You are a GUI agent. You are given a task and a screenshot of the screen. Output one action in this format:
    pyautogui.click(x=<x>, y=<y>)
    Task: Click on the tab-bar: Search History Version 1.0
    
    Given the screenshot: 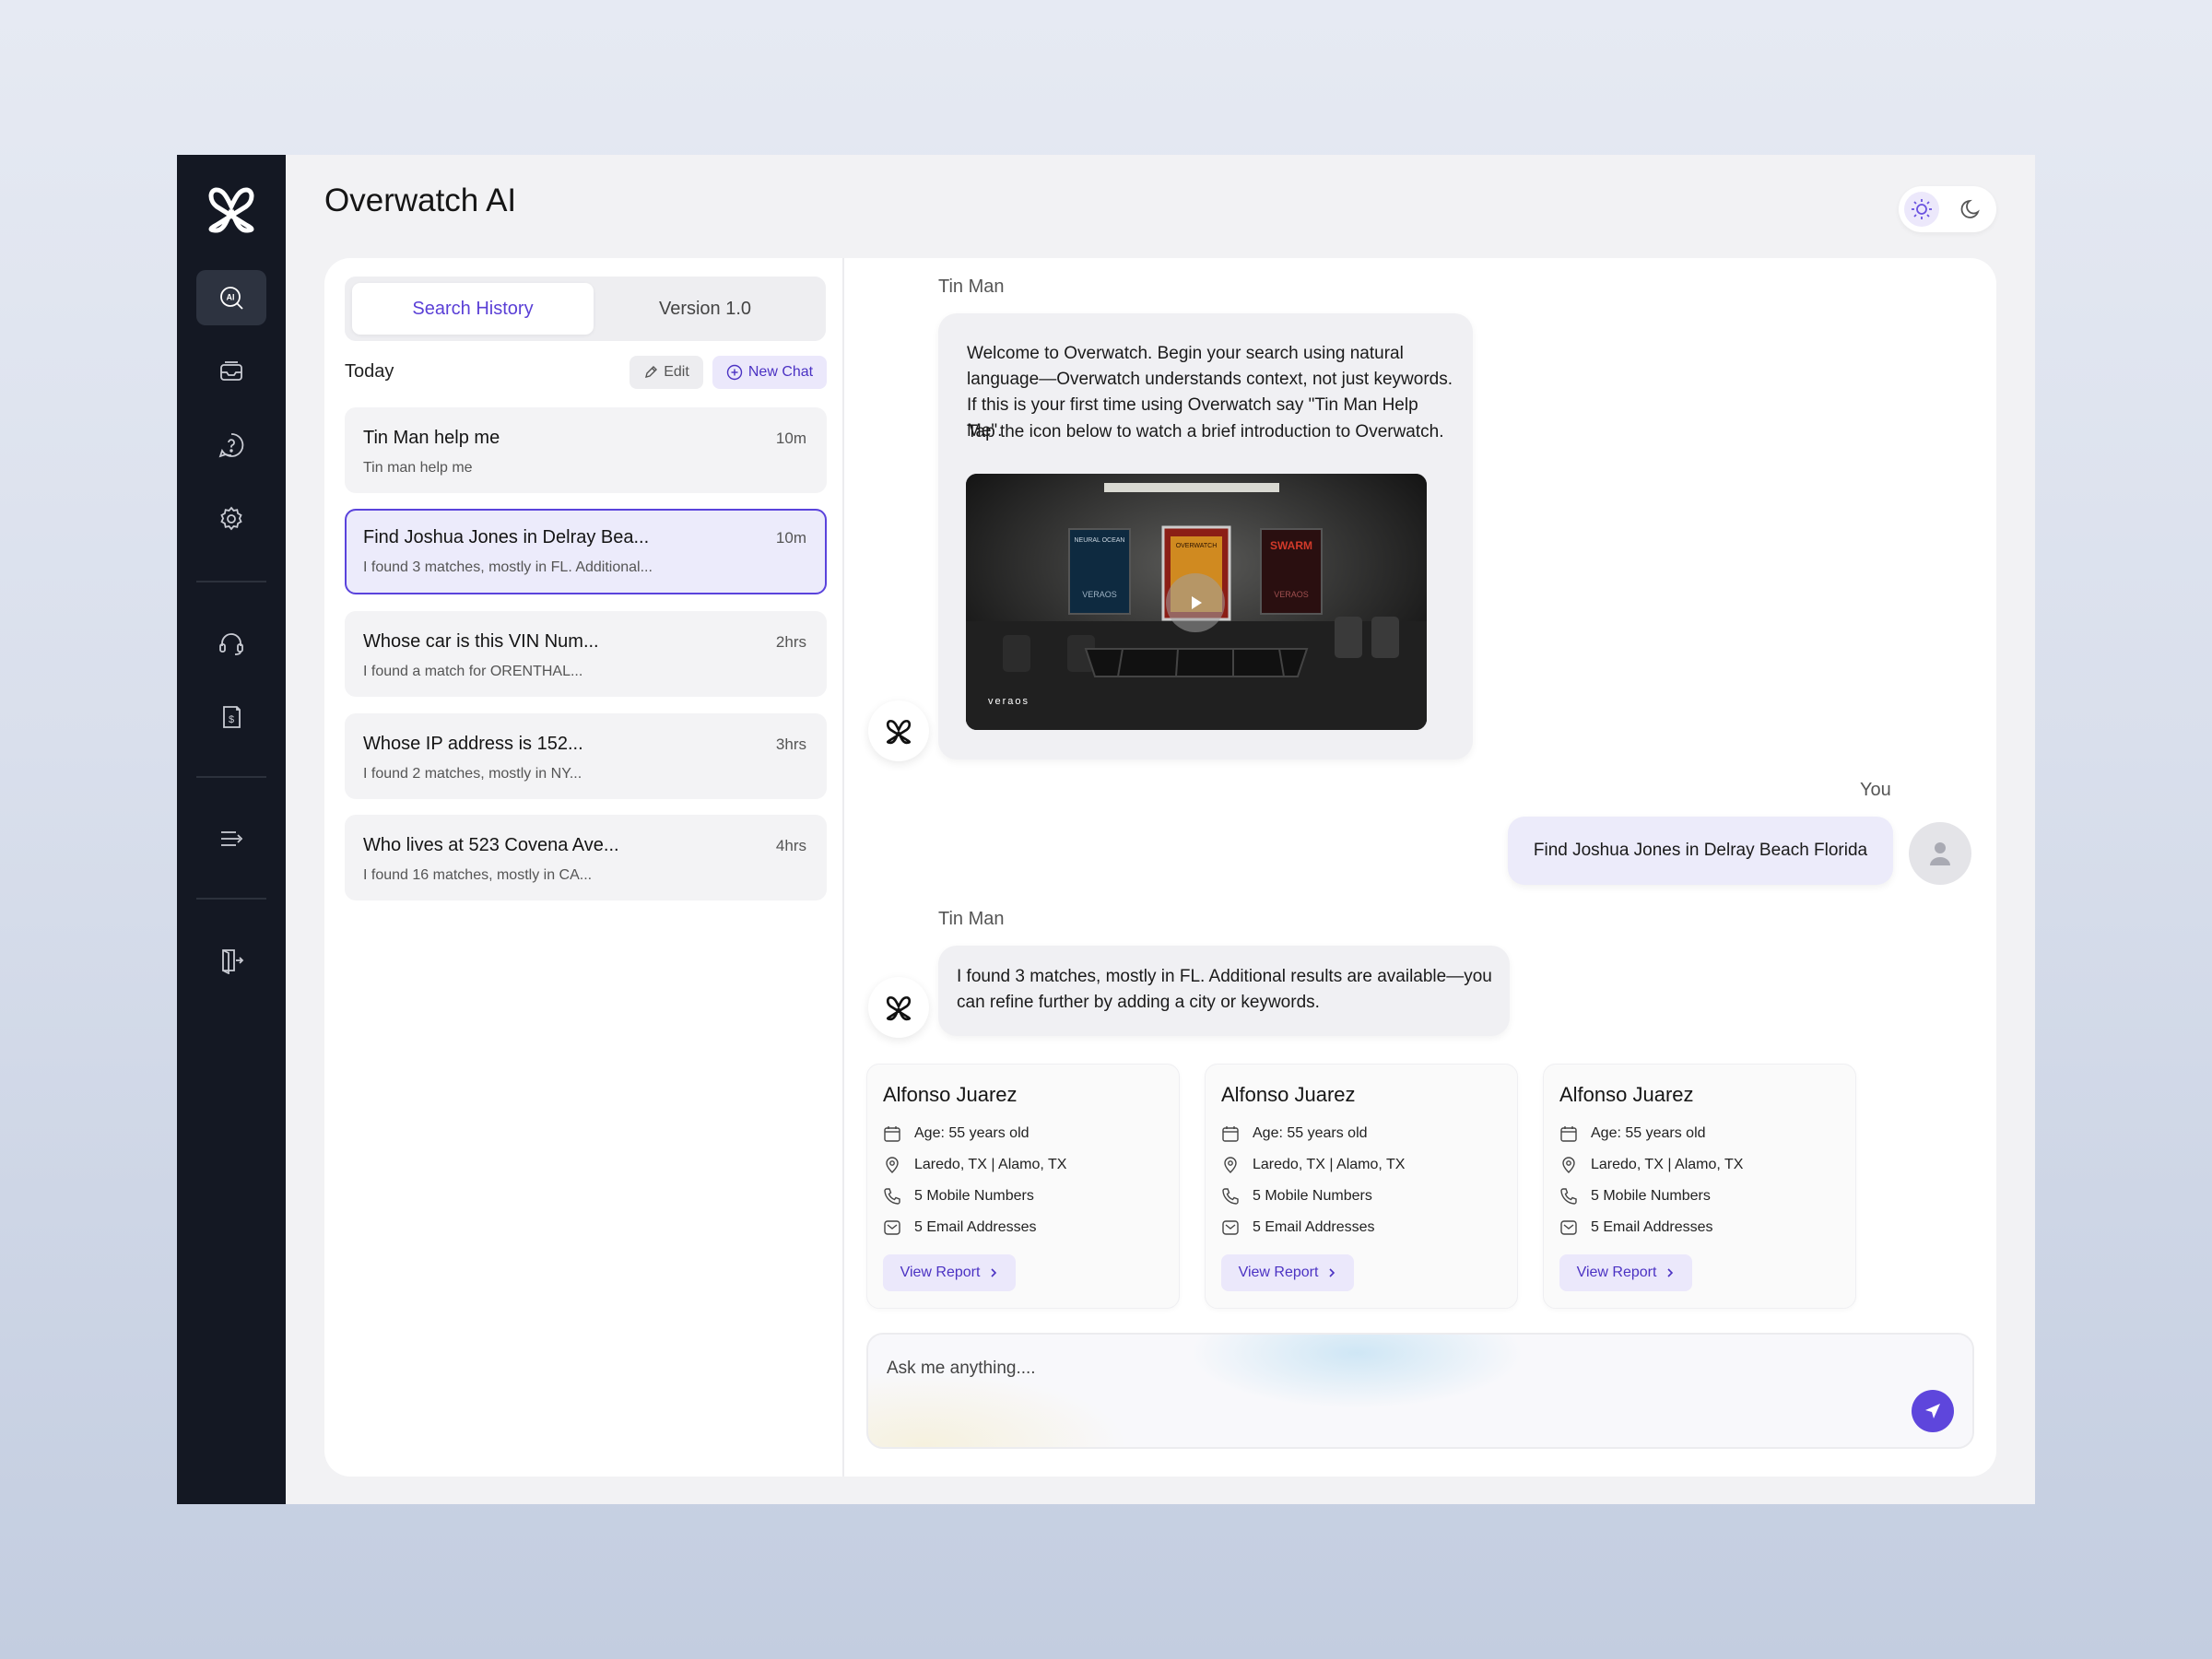 What is the action you would take?
    pyautogui.click(x=585, y=308)
    